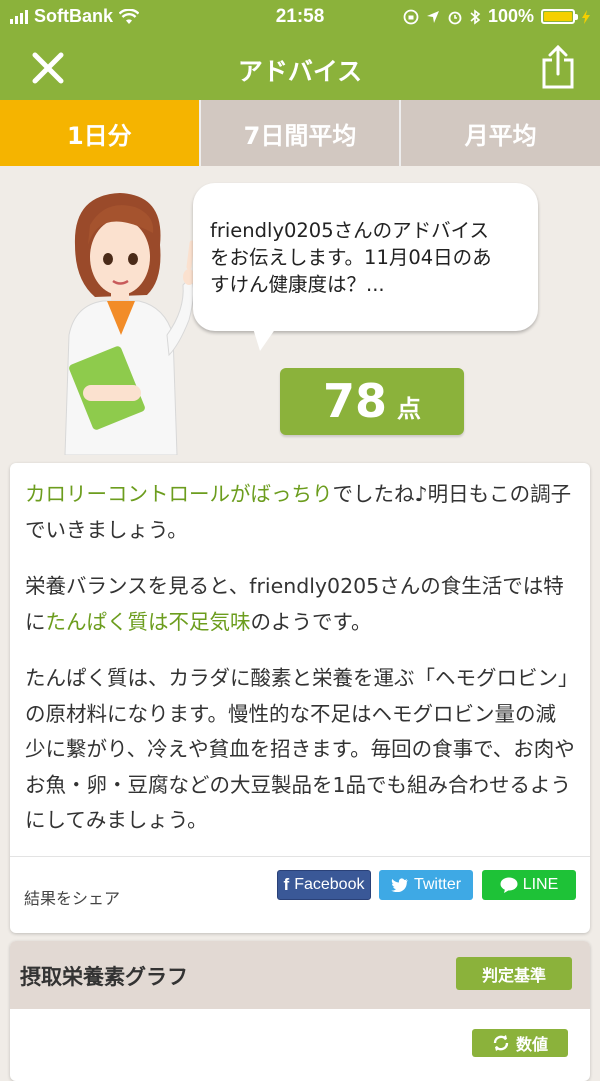  What do you see at coordinates (475, 16) in the screenshot?
I see `bluetooth-icon` at bounding box center [475, 16].